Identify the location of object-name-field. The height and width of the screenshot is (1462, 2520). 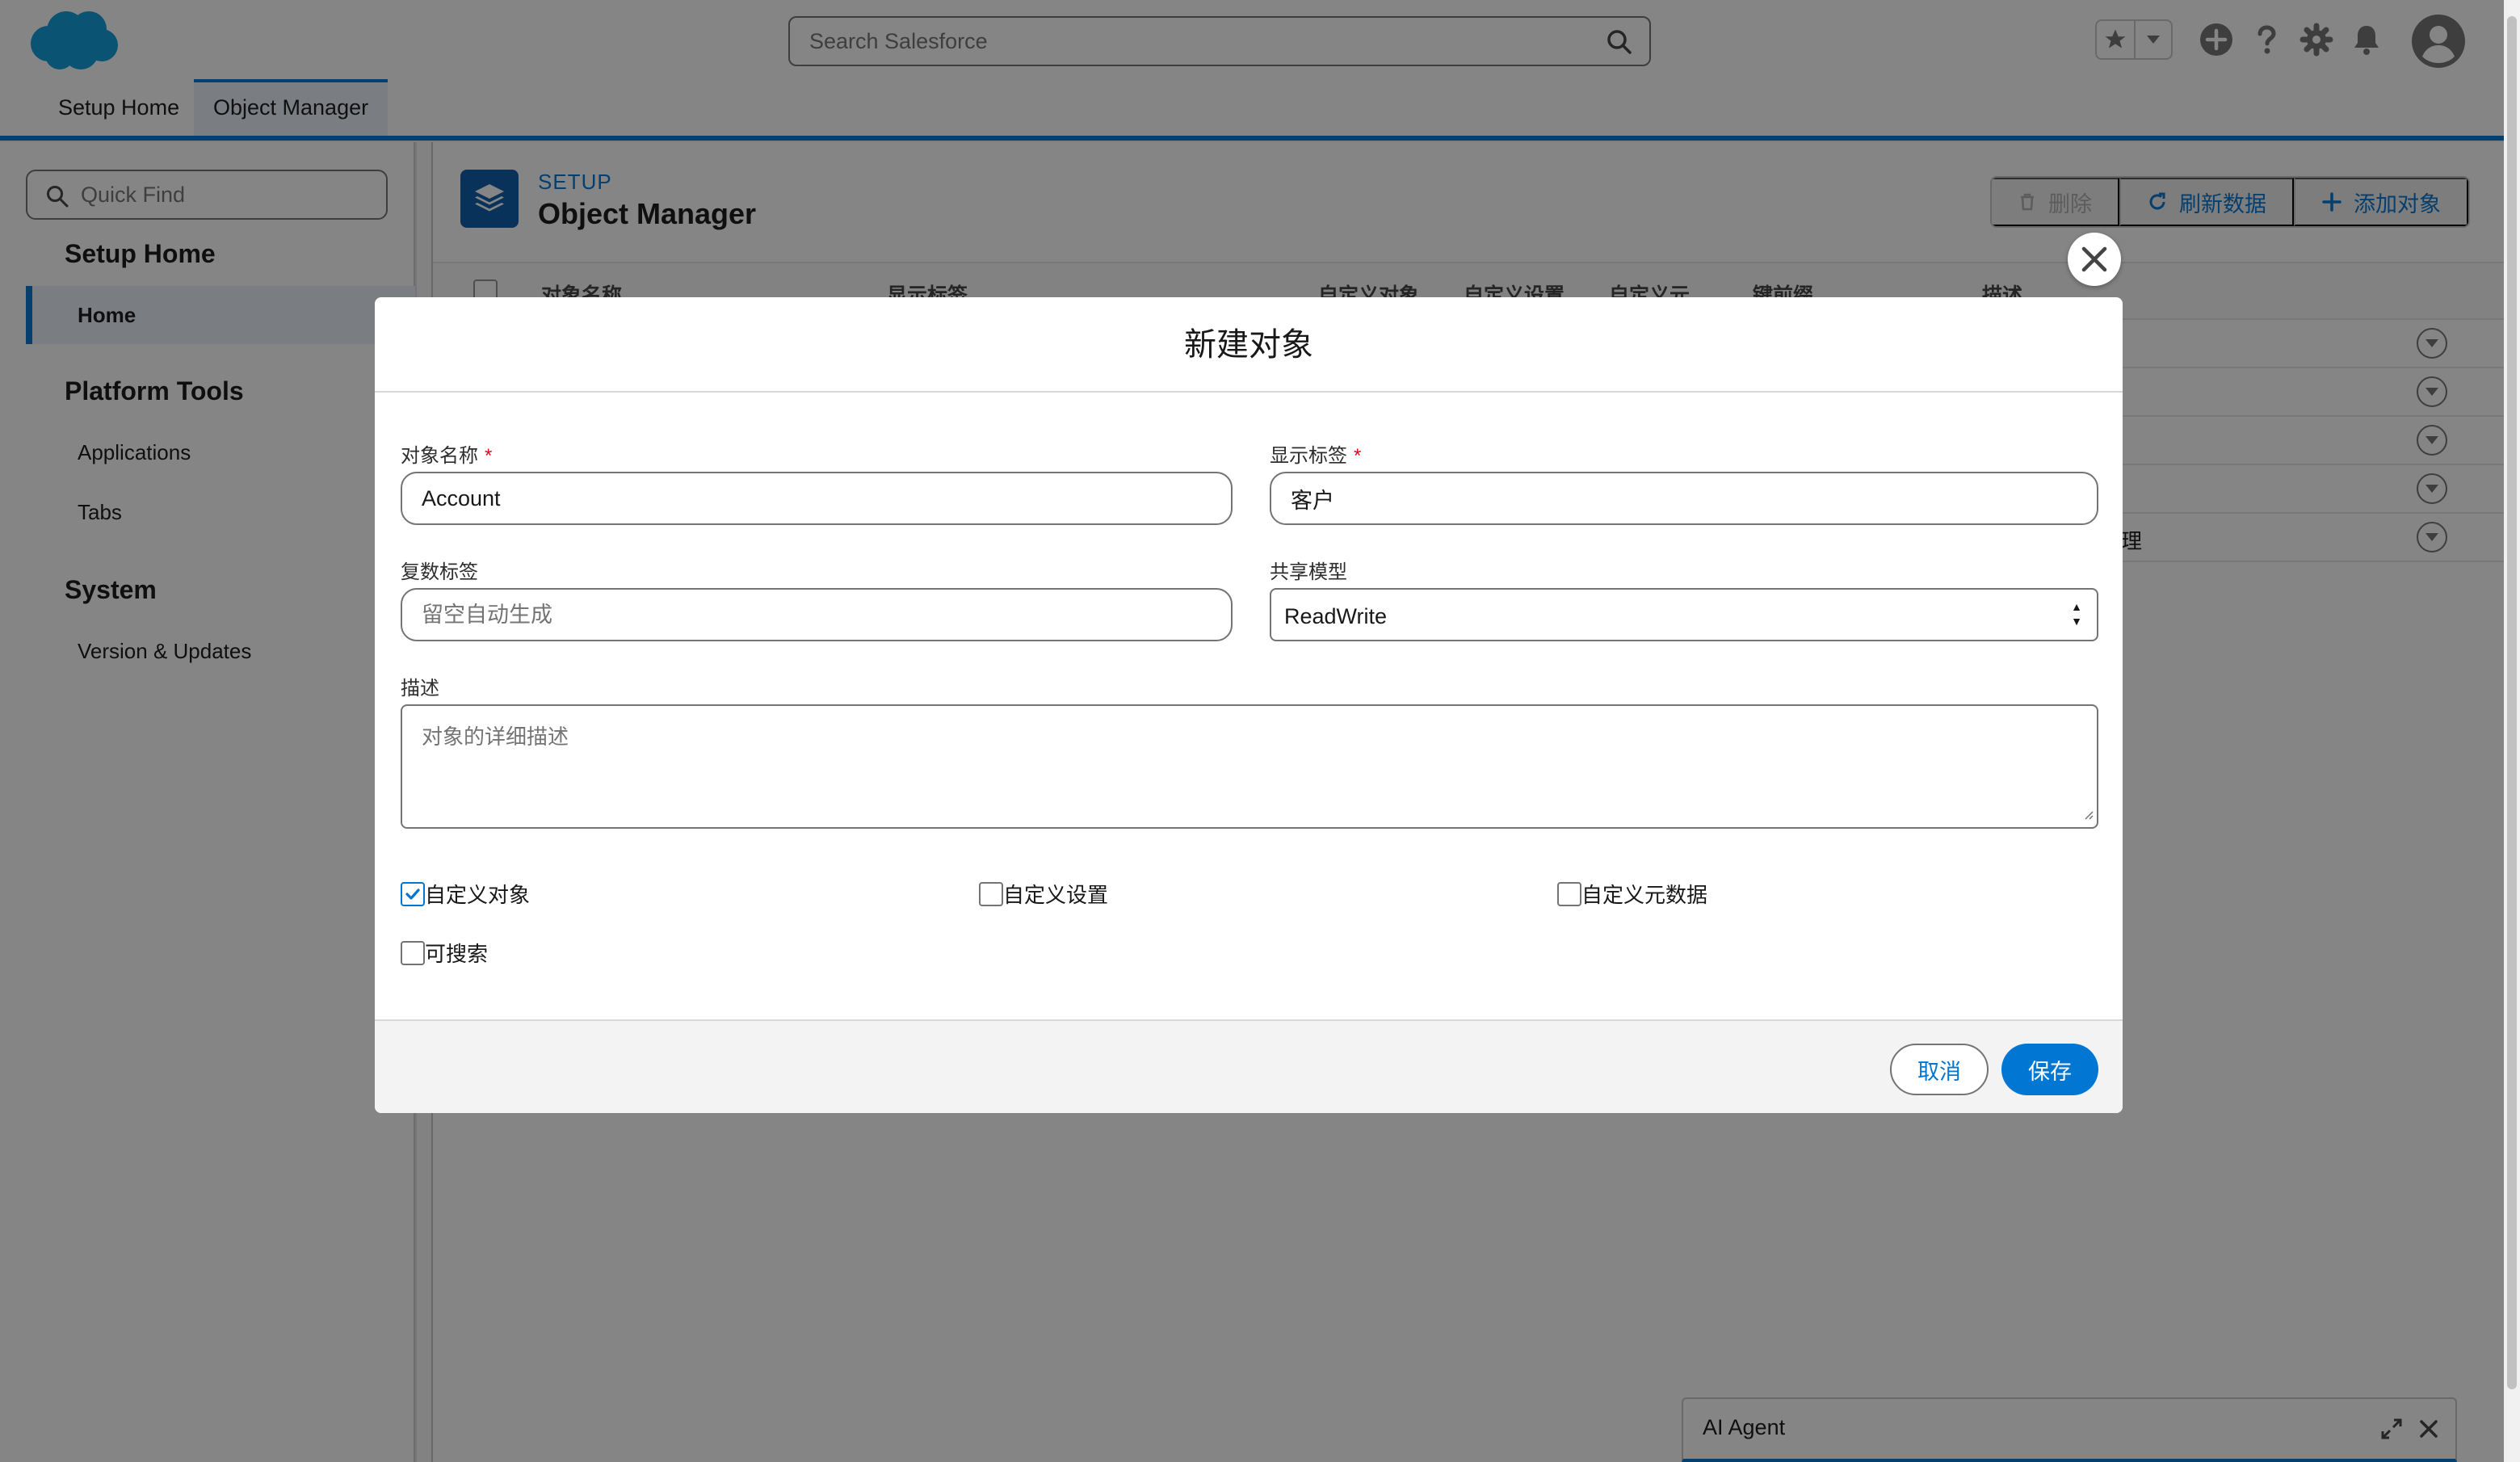
(817, 498).